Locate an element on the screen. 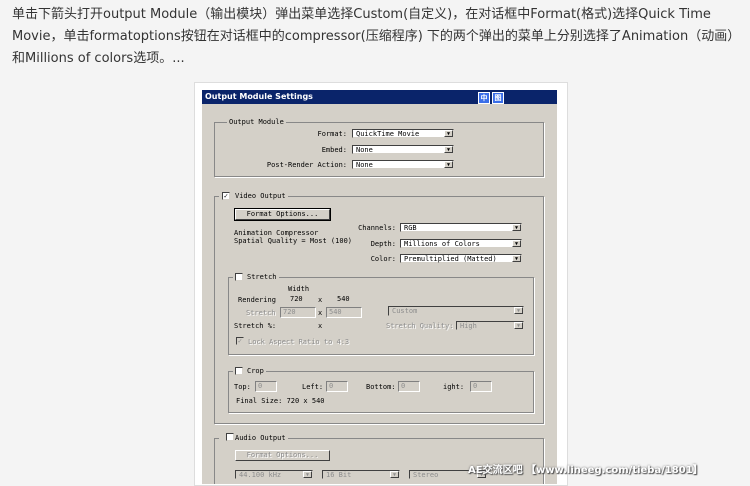 Image resolution: width=750 pixels, height=486 pixels. channels-label: Channels: is located at coordinates (377, 228).